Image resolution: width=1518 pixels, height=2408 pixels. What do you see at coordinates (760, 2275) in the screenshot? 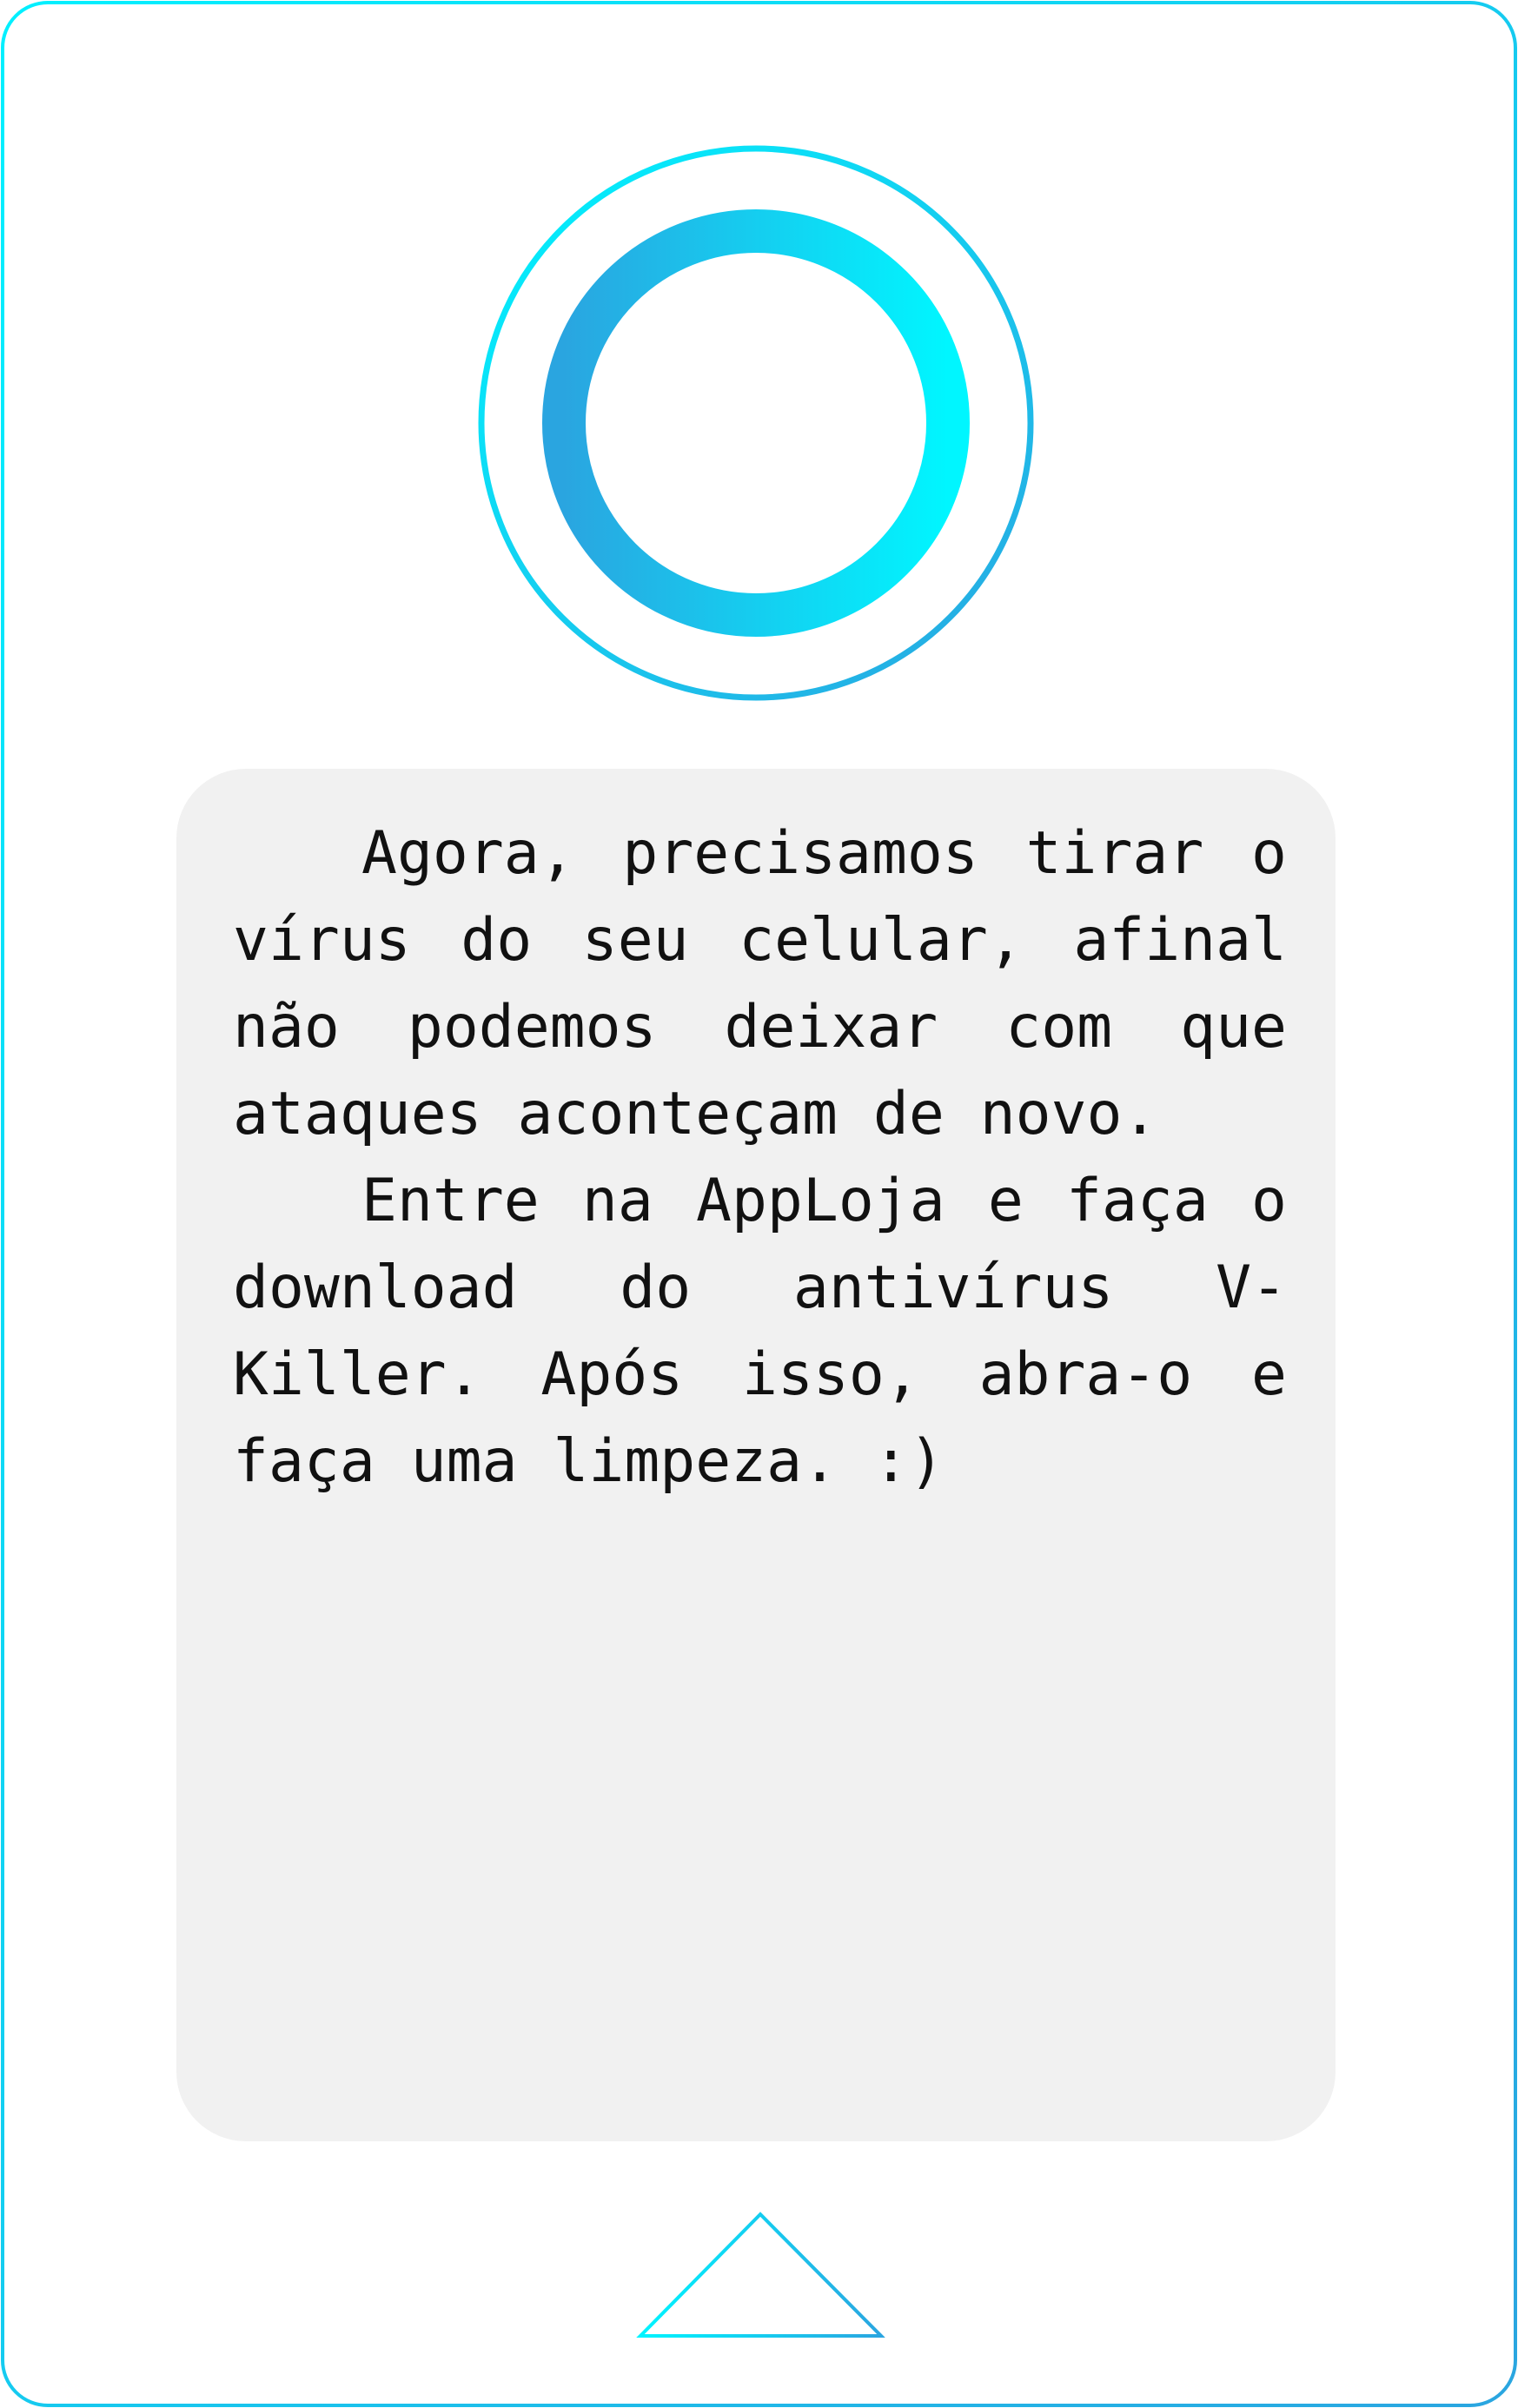
I see `home-triangle-icon` at bounding box center [760, 2275].